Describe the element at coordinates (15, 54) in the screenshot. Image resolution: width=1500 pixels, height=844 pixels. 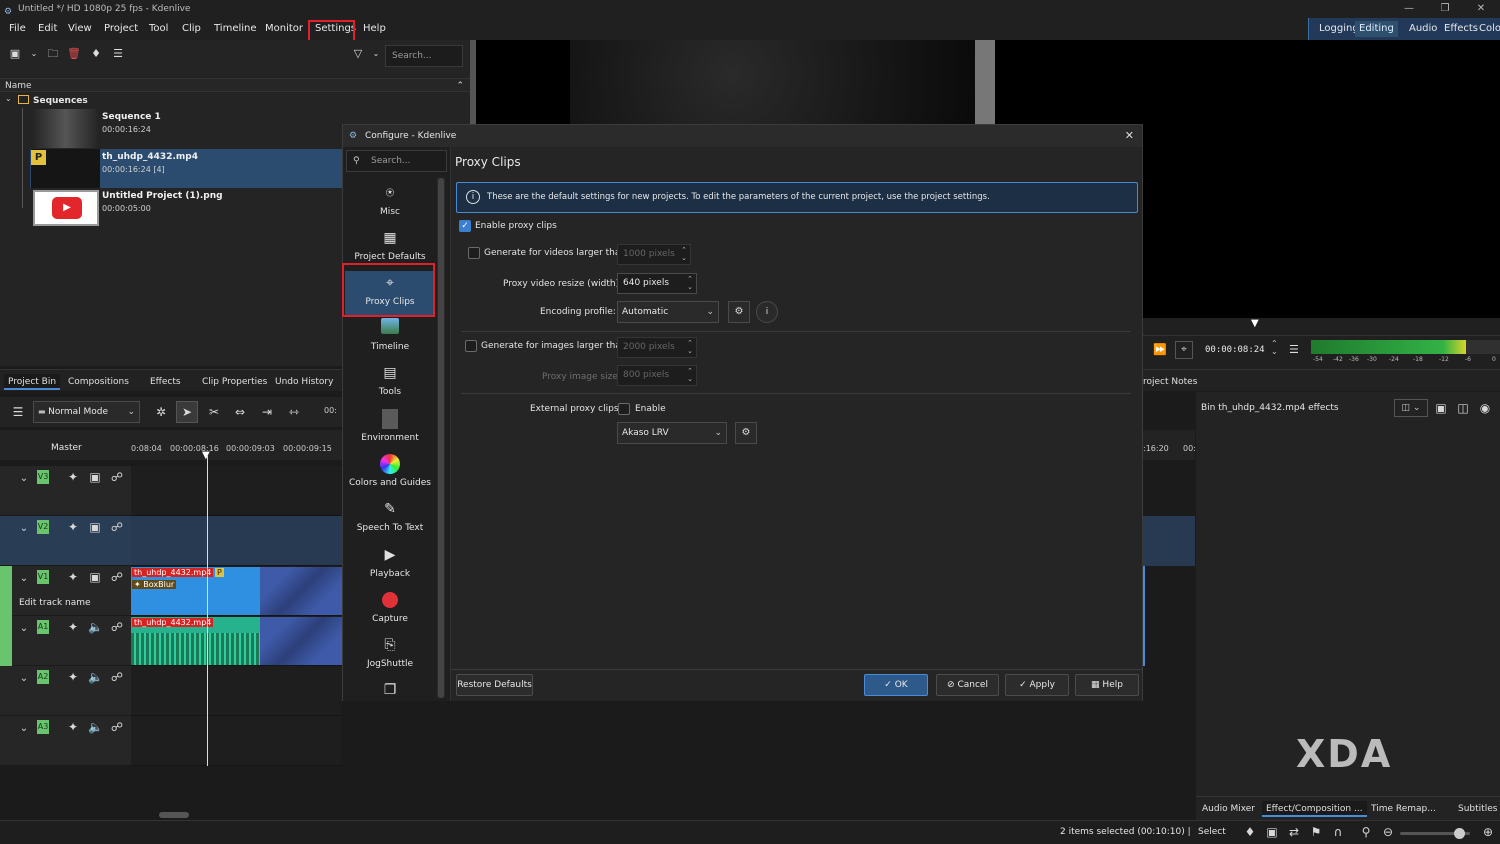
I see `add-clip-icon: ▣` at that location.